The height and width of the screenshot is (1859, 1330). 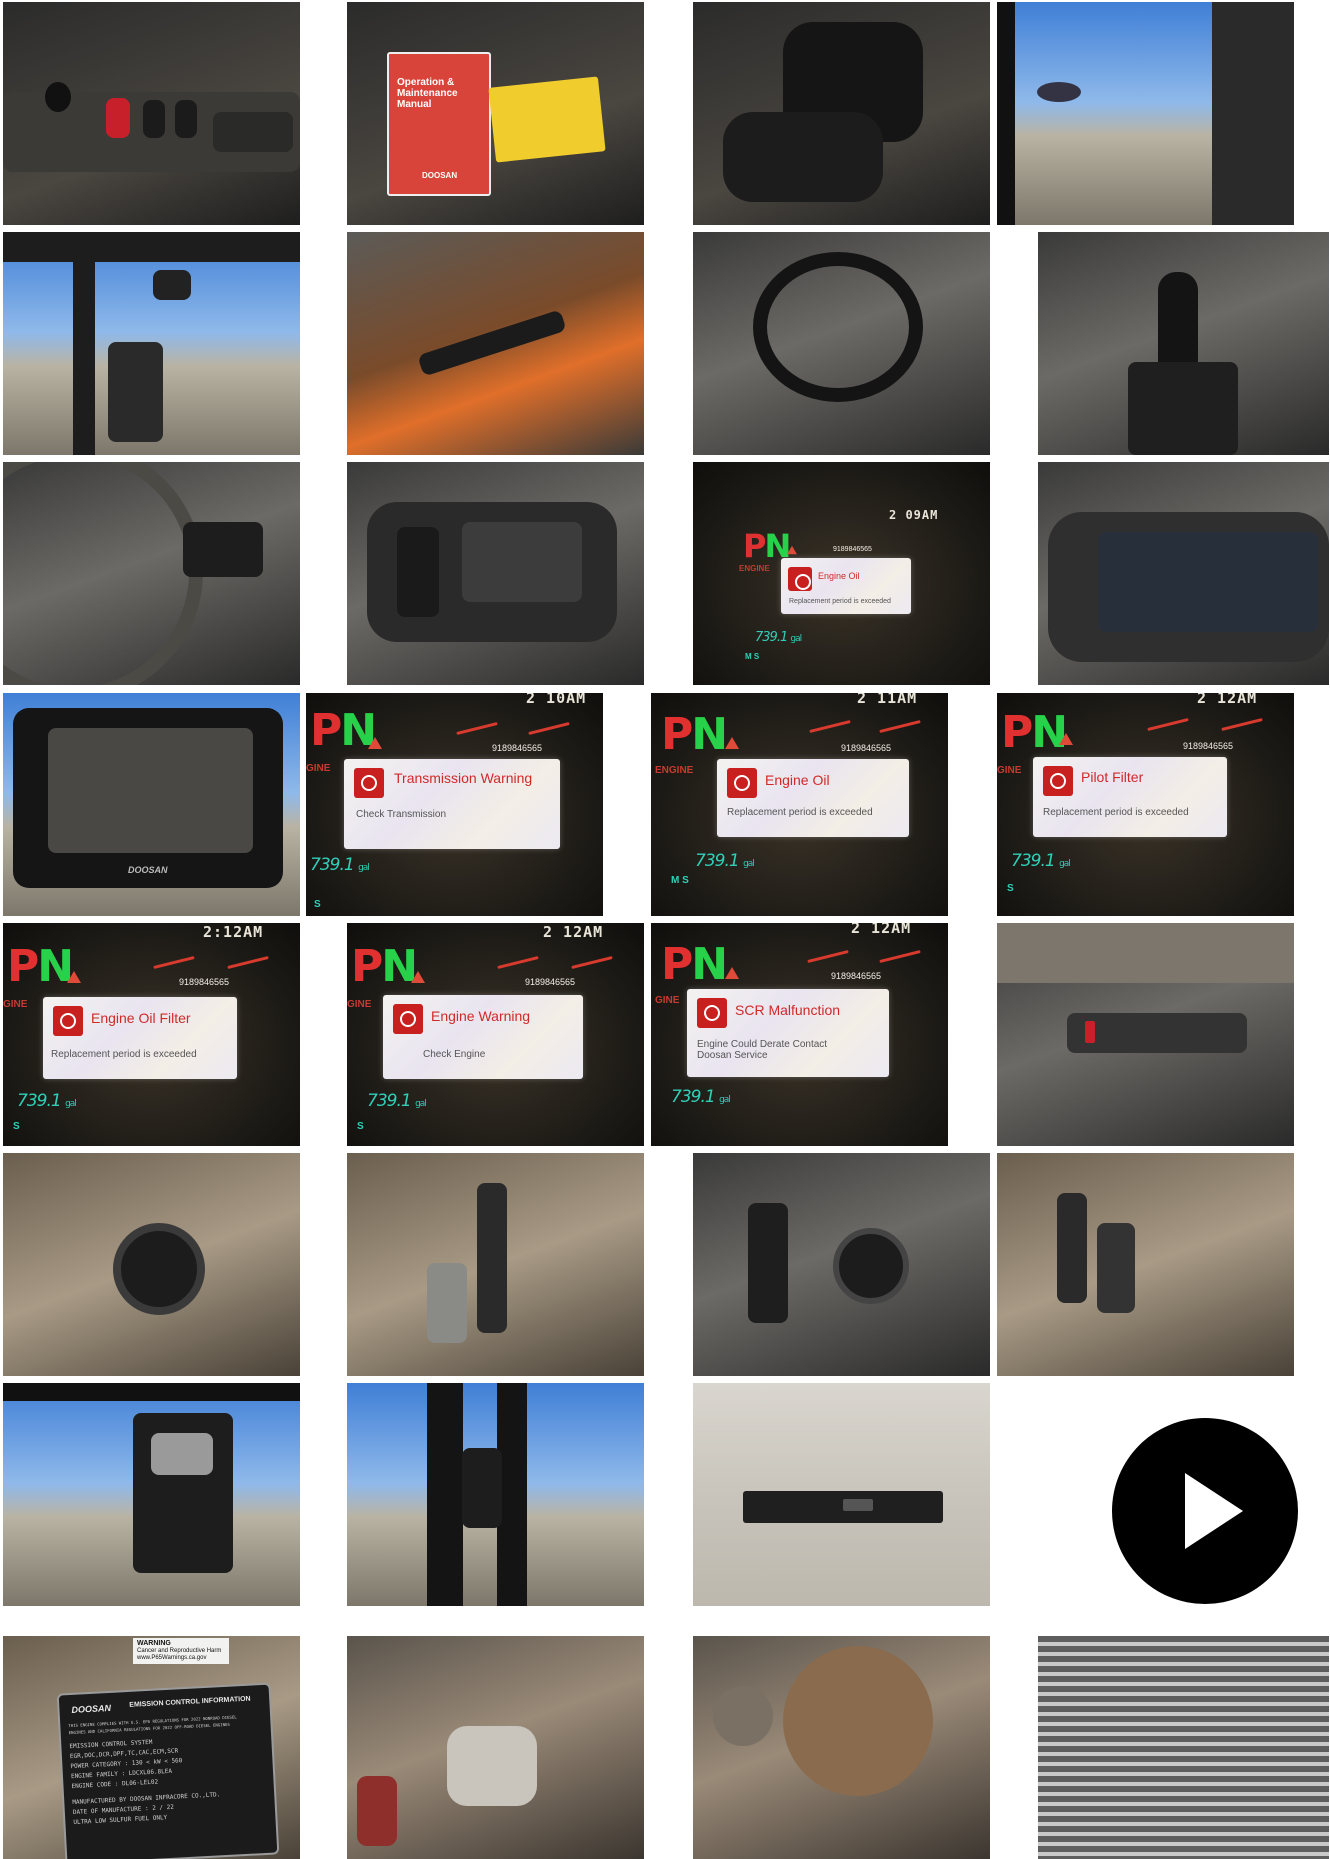 What do you see at coordinates (58, 97) in the screenshot?
I see `ignition-key` at bounding box center [58, 97].